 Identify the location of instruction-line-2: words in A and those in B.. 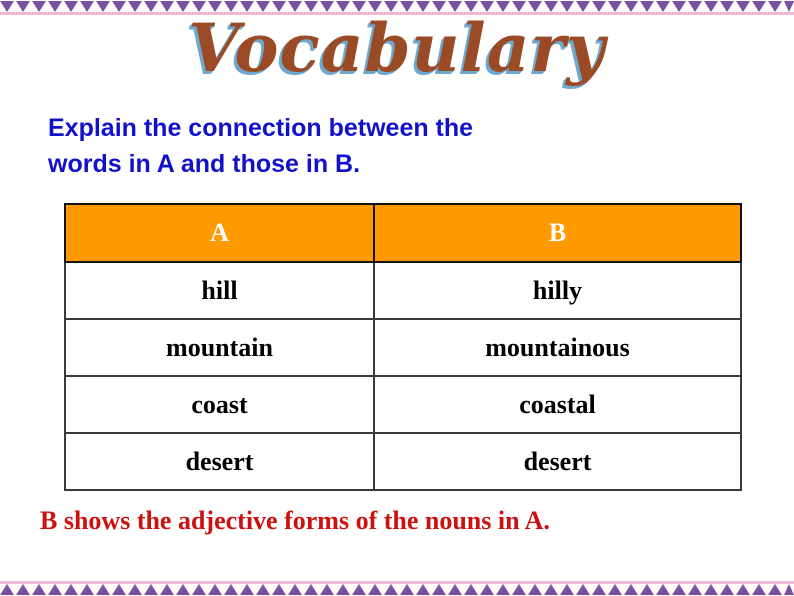
(204, 164).